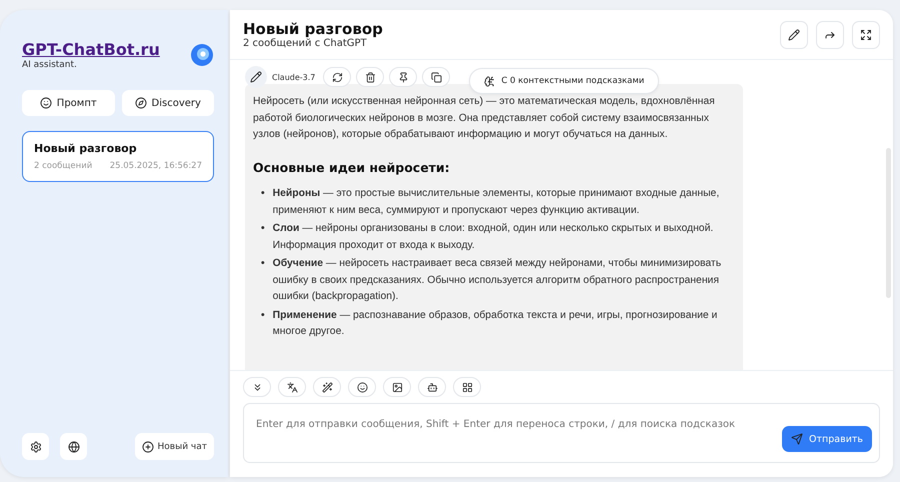  I want to click on list-item: Нейроны — это простые вычислительные элементы, которые принимают входные данные, применяют к ним веса, суммируют и пропускают через функцию активации., so click(496, 202).